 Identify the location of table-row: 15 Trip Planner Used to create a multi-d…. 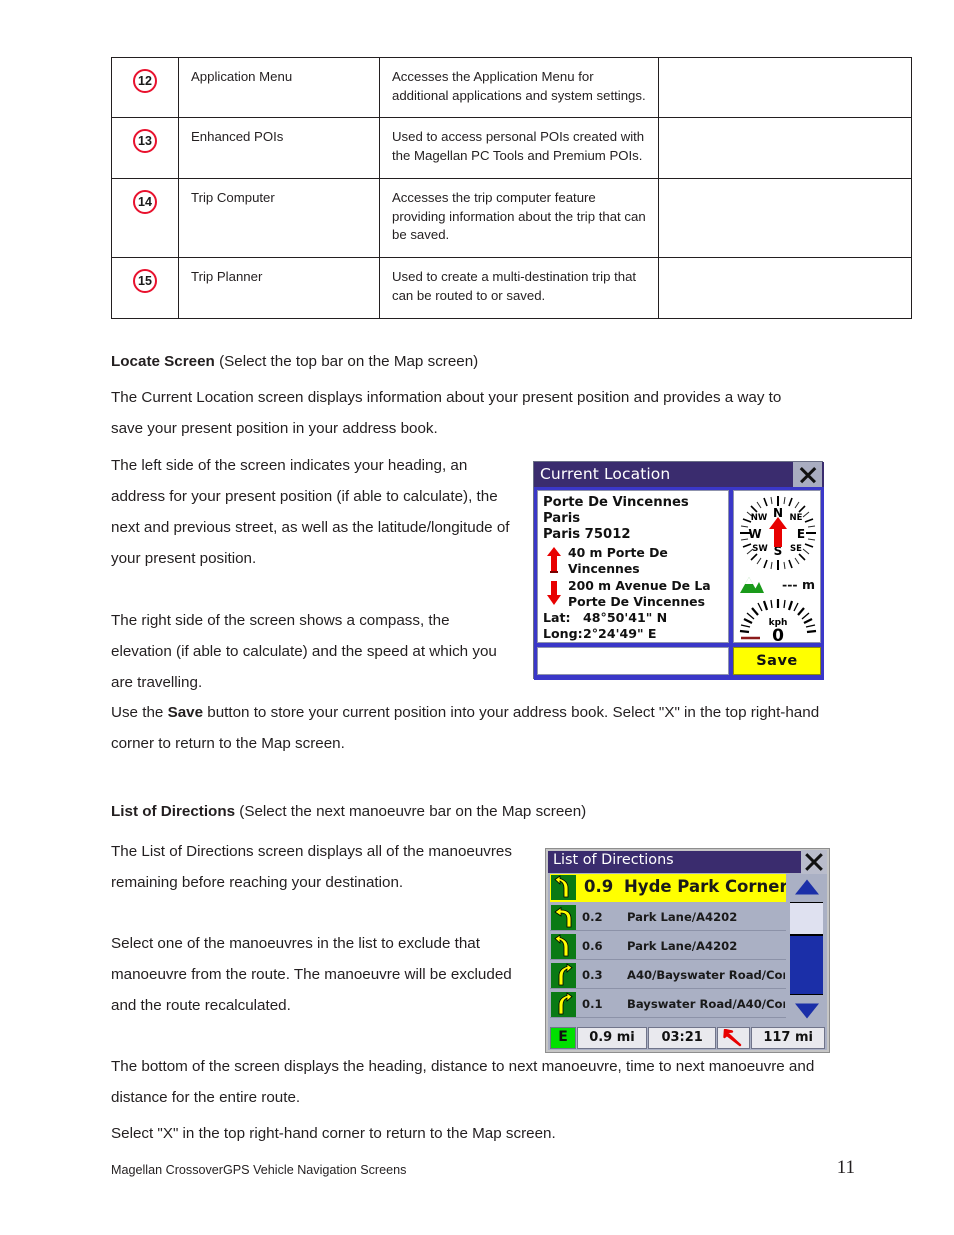
(511, 288).